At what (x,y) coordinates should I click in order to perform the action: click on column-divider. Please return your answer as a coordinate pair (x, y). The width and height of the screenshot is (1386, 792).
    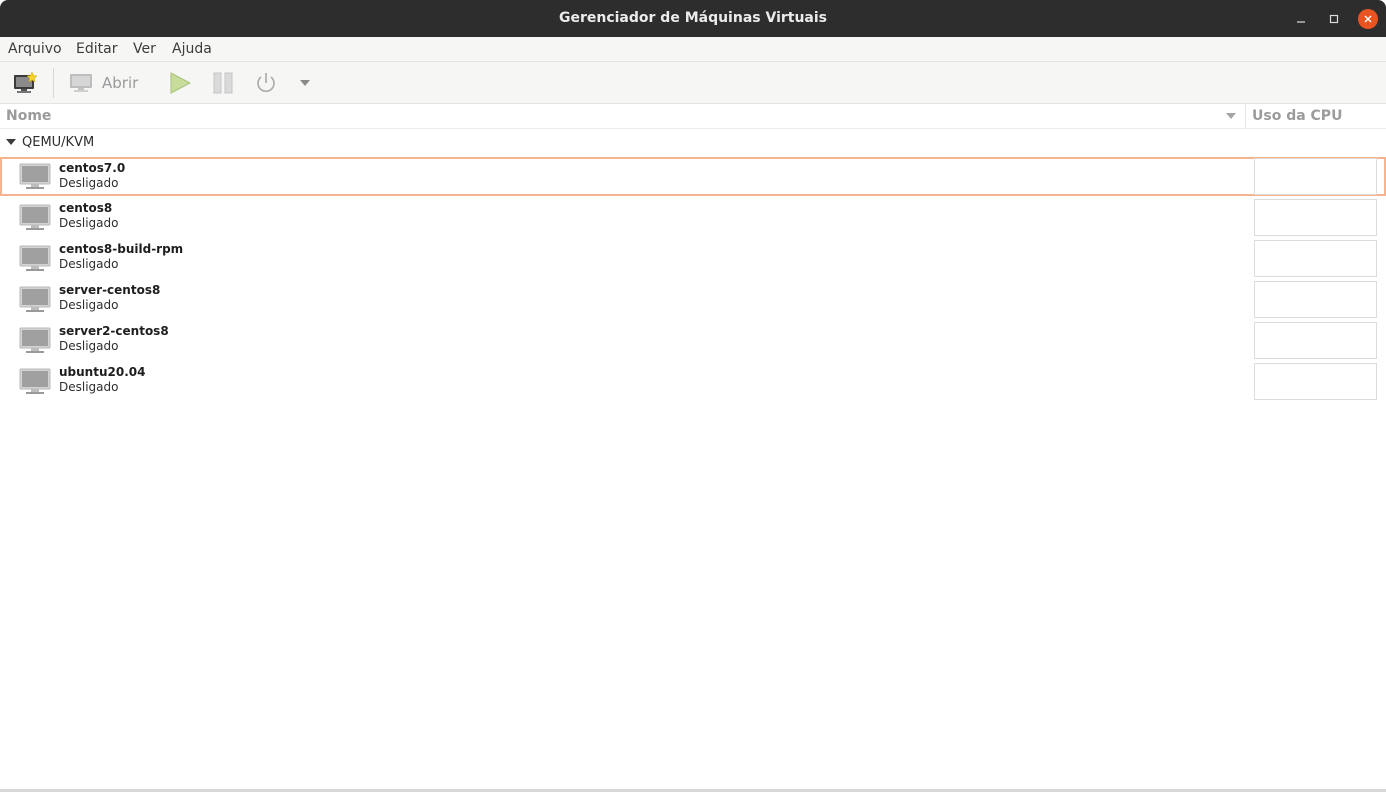
    Looking at the image, I should click on (1245, 116).